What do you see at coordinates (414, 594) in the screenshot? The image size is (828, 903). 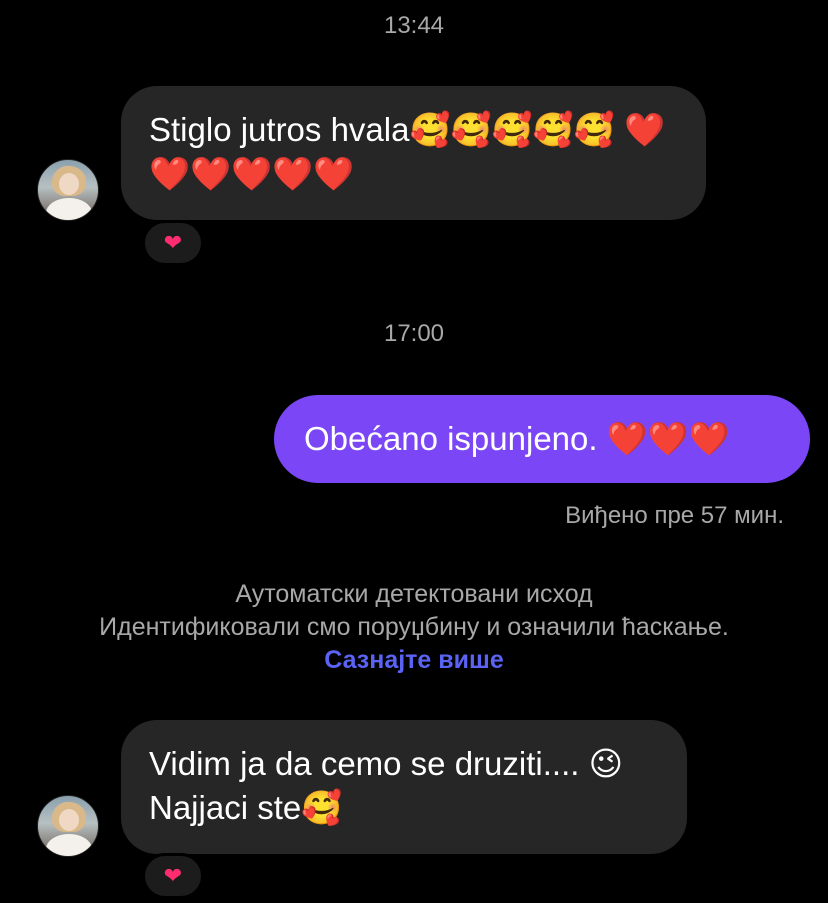 I see `auto-detect-title: Аутоматски детектовани исход` at bounding box center [414, 594].